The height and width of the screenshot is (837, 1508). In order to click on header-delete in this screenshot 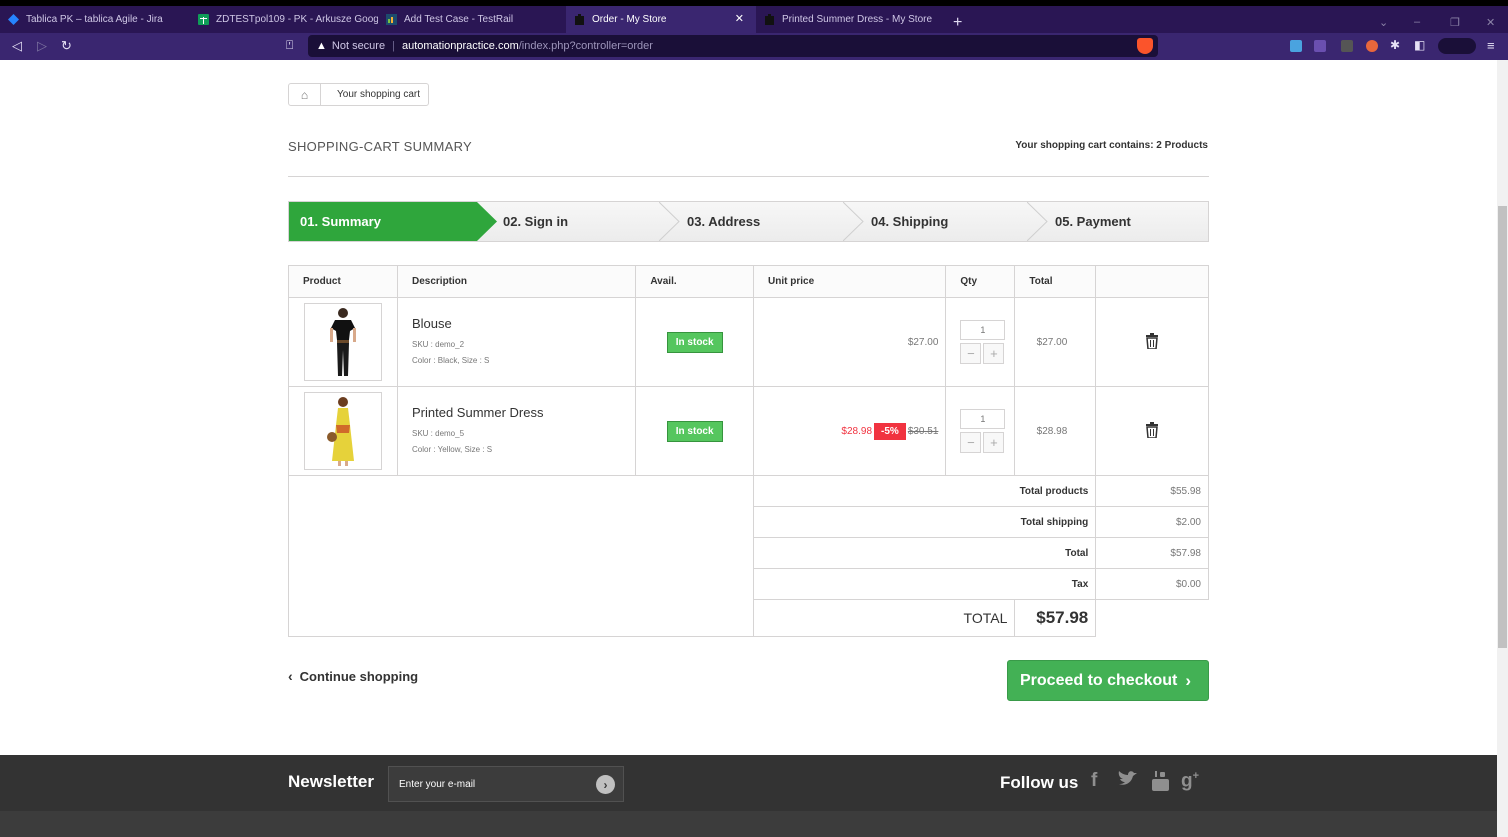, I will do `click(1152, 281)`.